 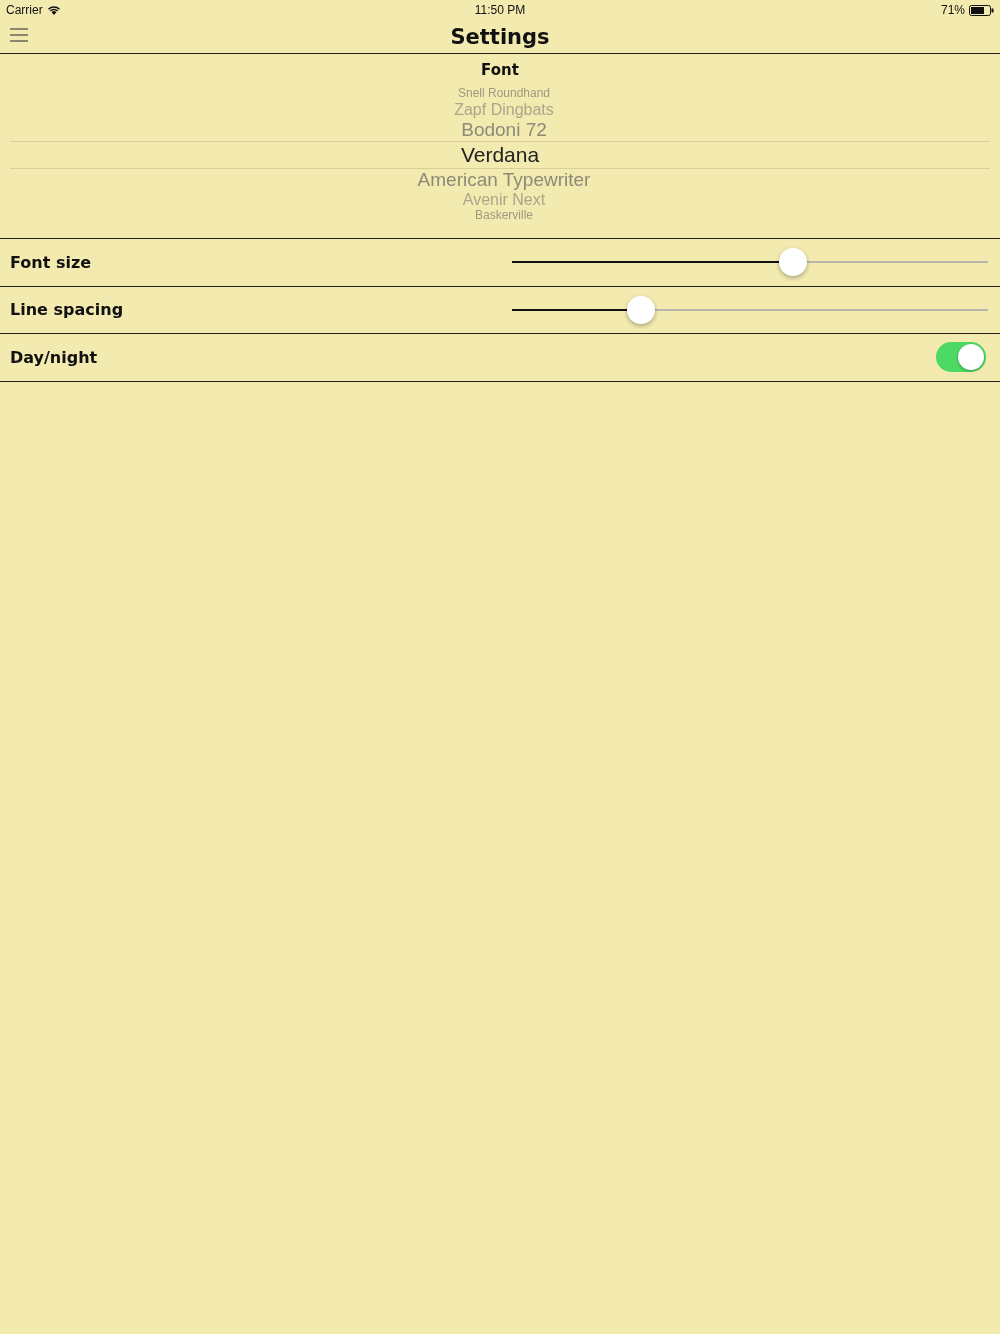 I want to click on section-label: Font, so click(x=500, y=70).